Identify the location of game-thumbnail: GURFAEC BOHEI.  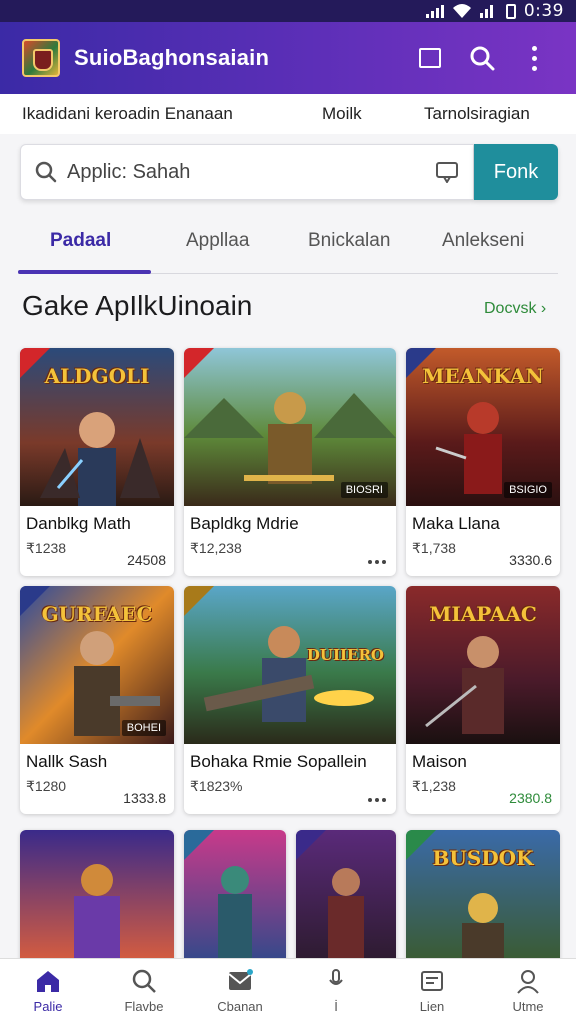
(97, 665).